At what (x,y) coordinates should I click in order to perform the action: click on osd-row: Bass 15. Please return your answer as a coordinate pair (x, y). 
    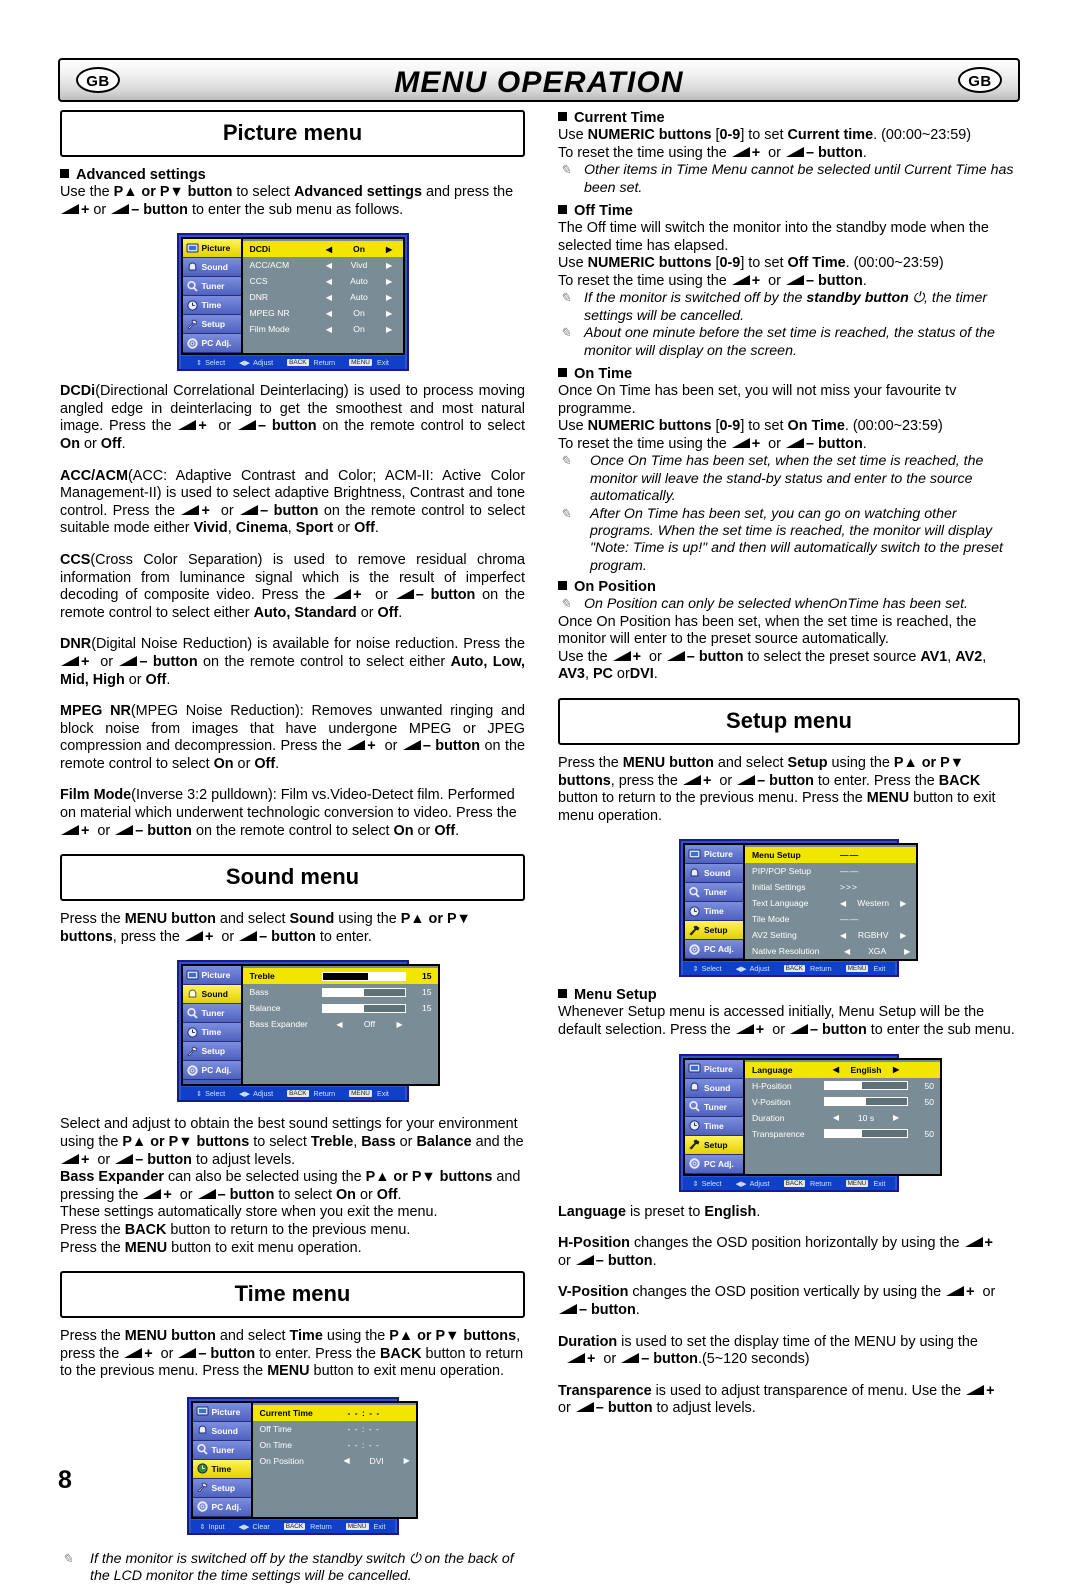
    Looking at the image, I should click on (340, 992).